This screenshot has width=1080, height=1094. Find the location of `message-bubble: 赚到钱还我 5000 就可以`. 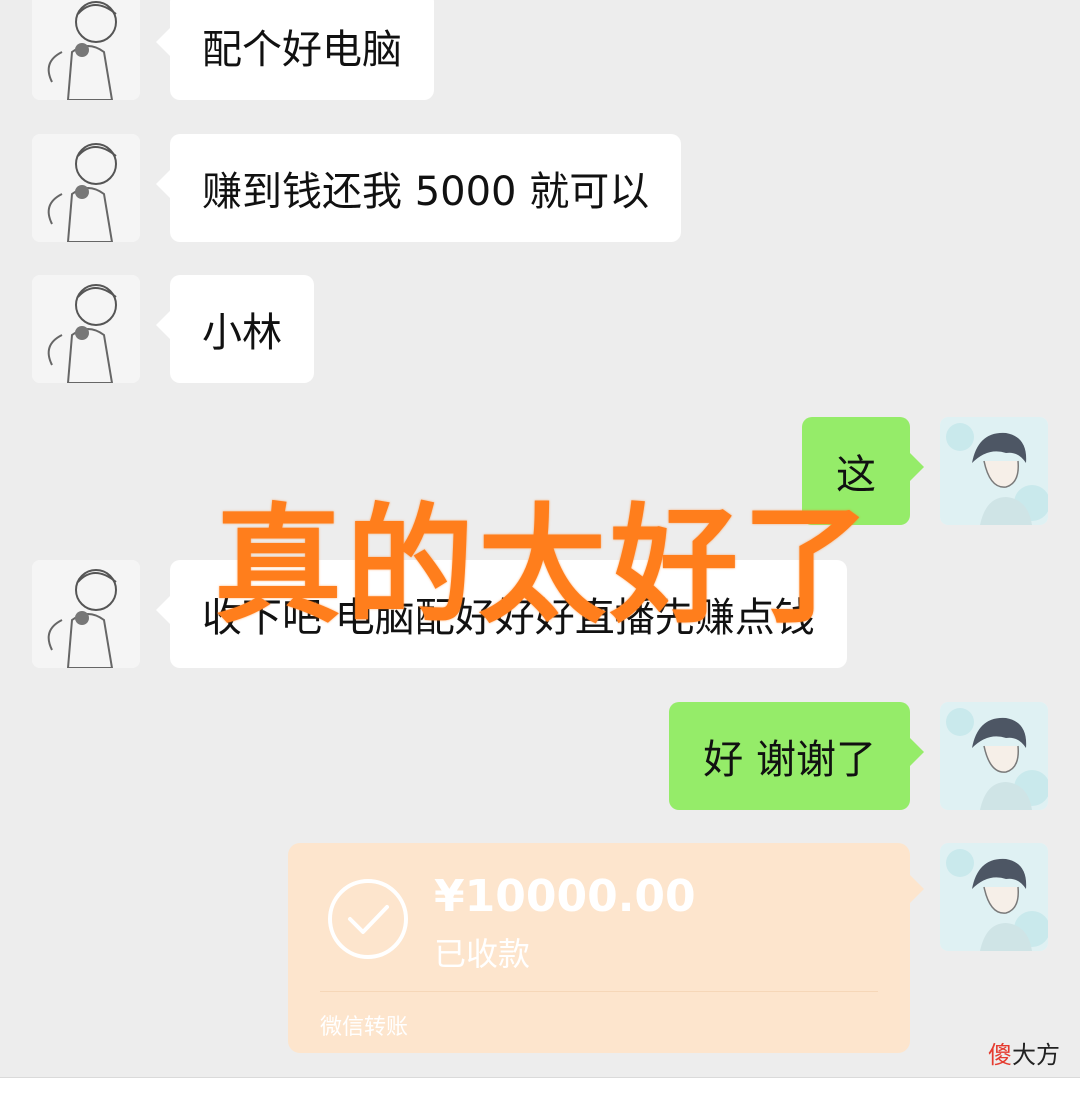

message-bubble: 赚到钱还我 5000 就可以 is located at coordinates (418, 188).